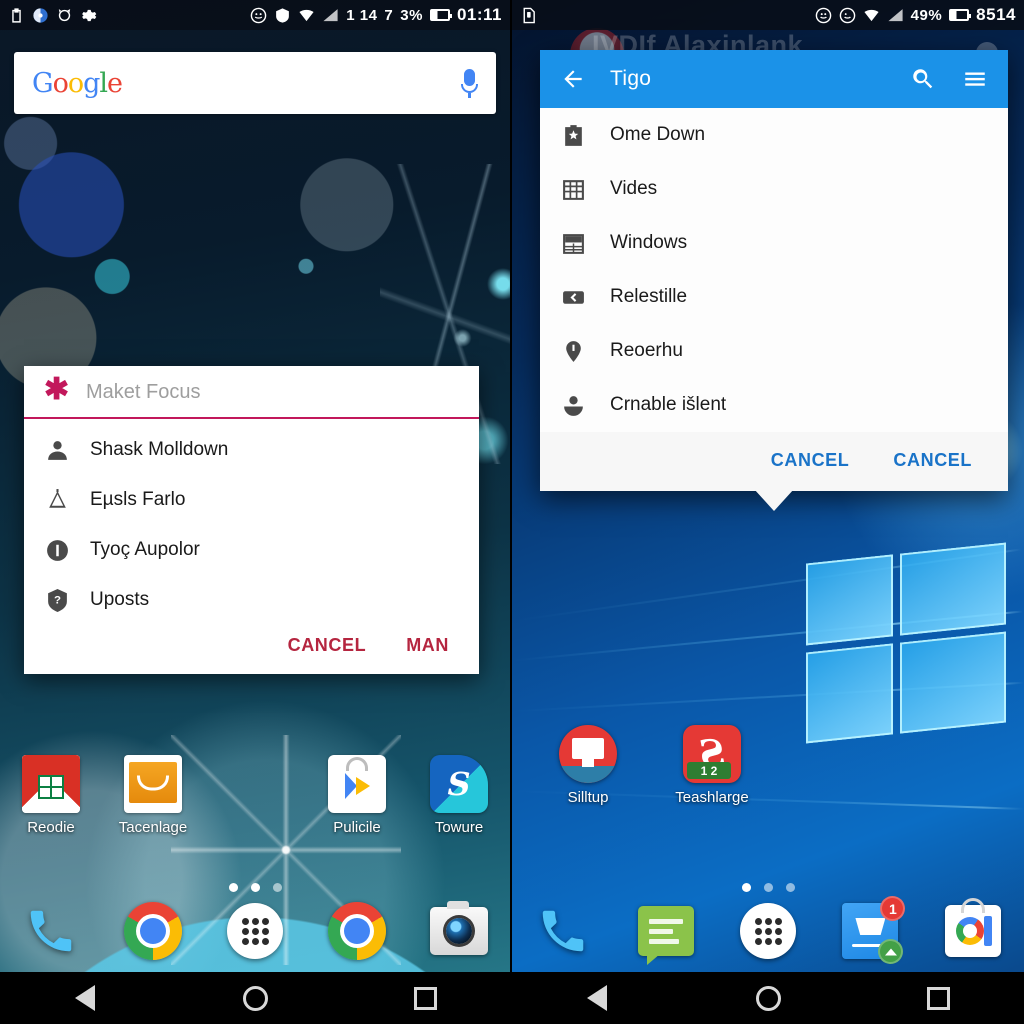  What do you see at coordinates (57, 450) in the screenshot?
I see `person-icon` at bounding box center [57, 450].